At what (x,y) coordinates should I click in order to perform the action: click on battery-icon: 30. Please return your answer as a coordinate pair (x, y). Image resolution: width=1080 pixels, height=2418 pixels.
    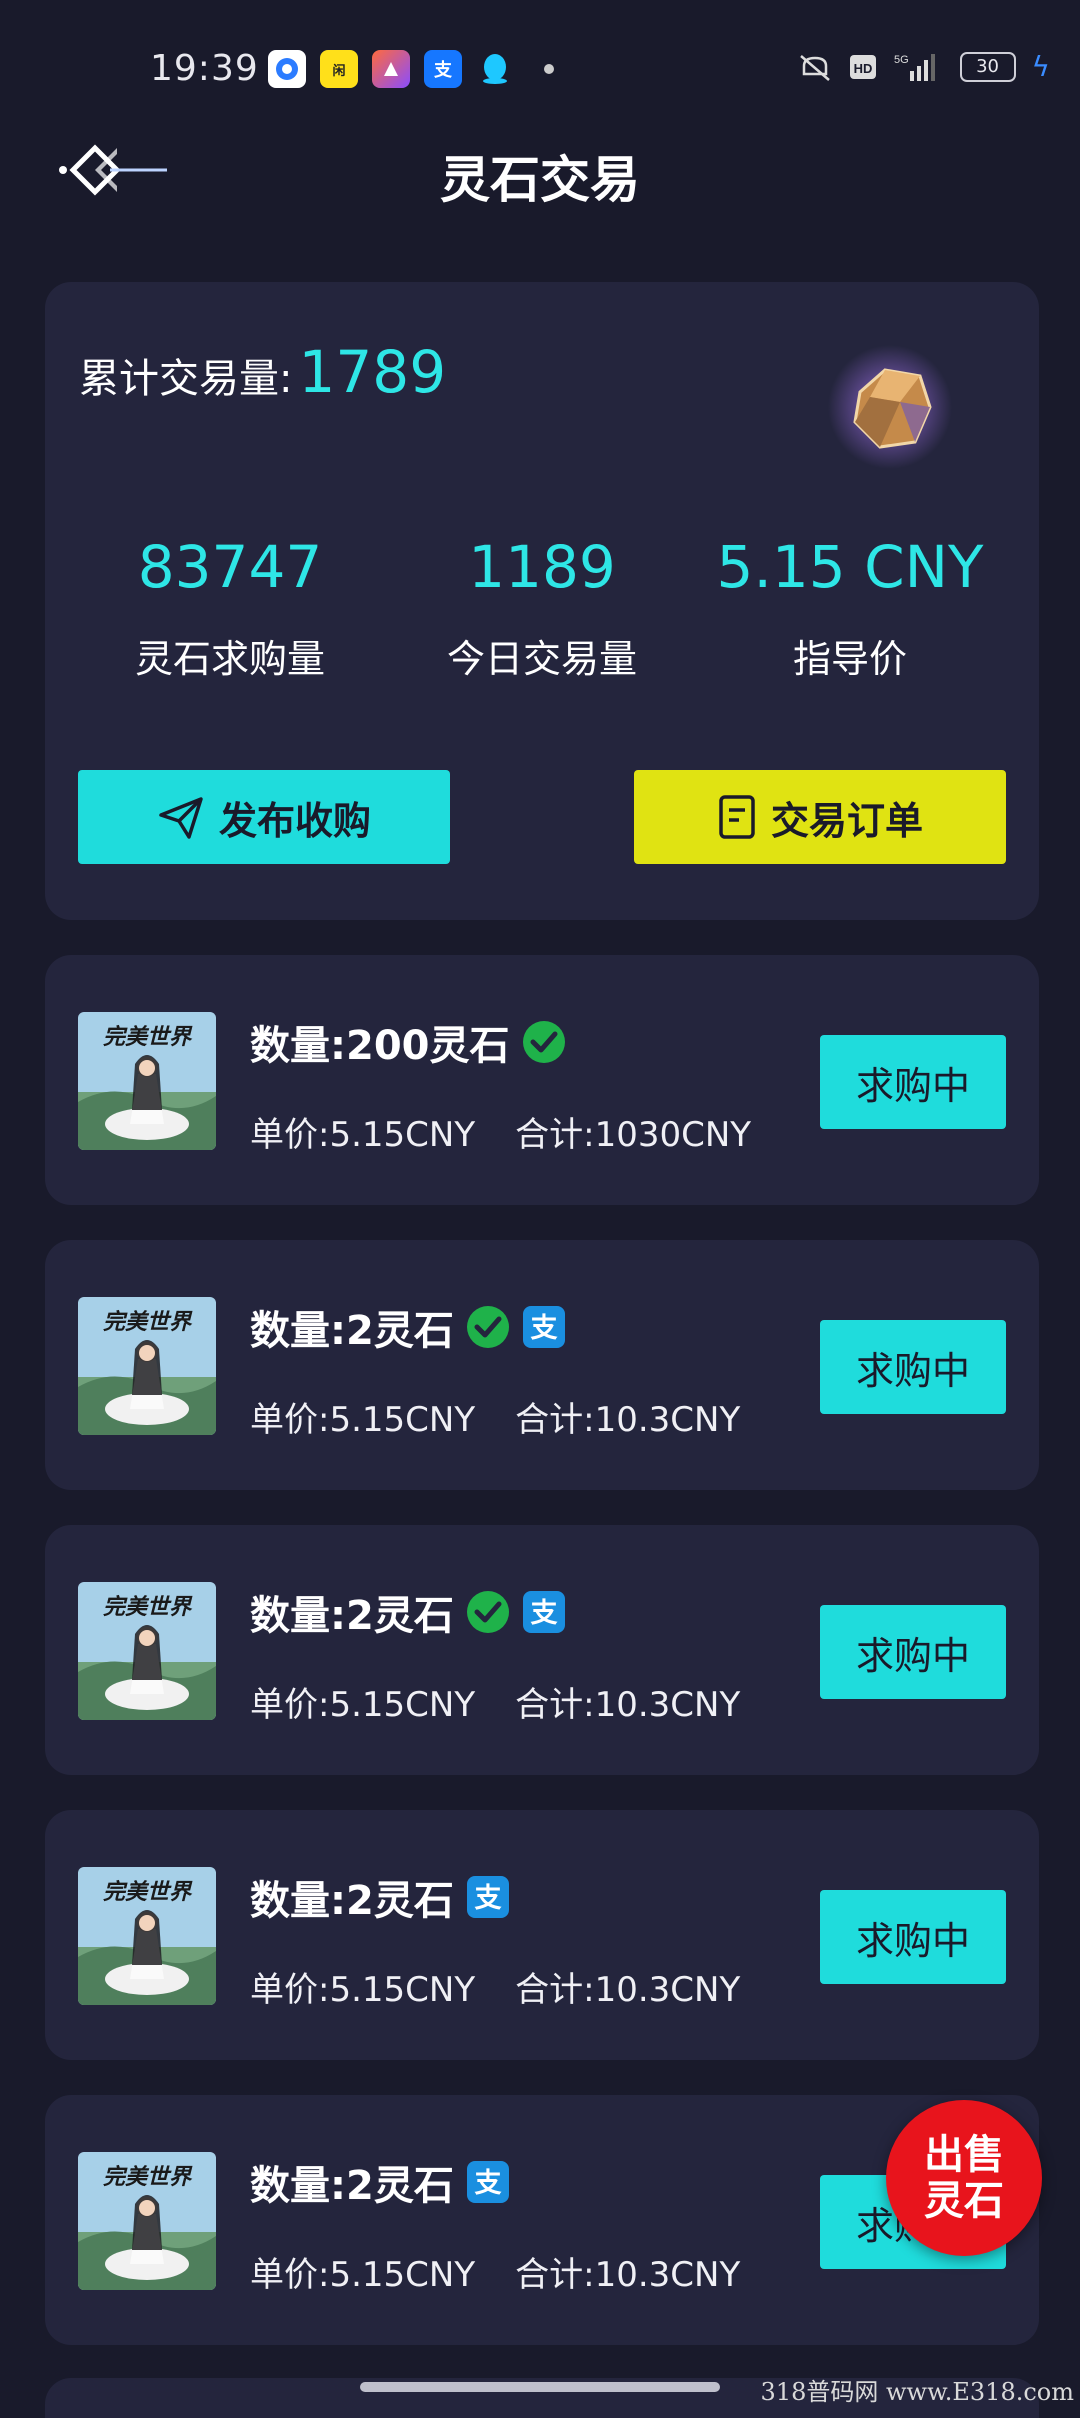
    Looking at the image, I should click on (987, 66).